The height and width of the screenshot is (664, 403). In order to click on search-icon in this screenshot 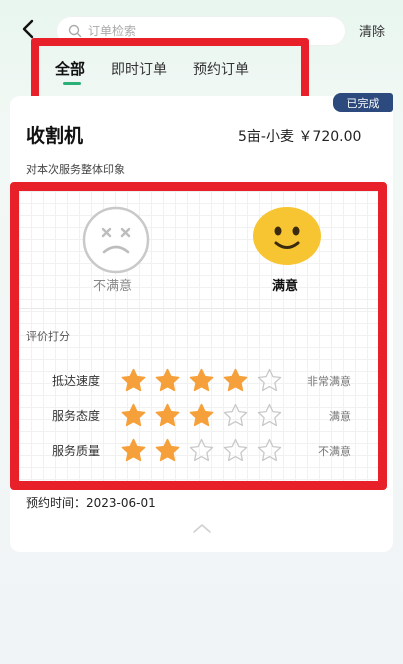, I will do `click(75, 31)`.